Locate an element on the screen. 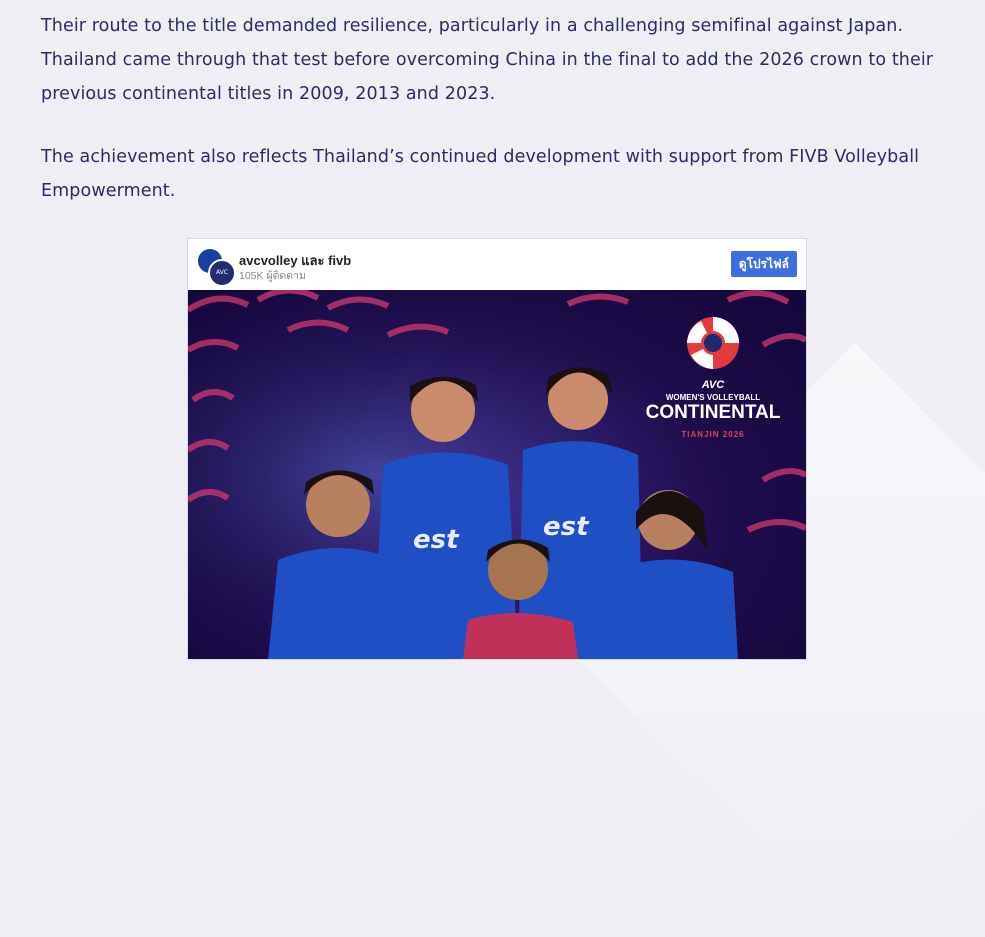 Image resolution: width=985 pixels, height=937 pixels. avatar: AVC is located at coordinates (216, 267).